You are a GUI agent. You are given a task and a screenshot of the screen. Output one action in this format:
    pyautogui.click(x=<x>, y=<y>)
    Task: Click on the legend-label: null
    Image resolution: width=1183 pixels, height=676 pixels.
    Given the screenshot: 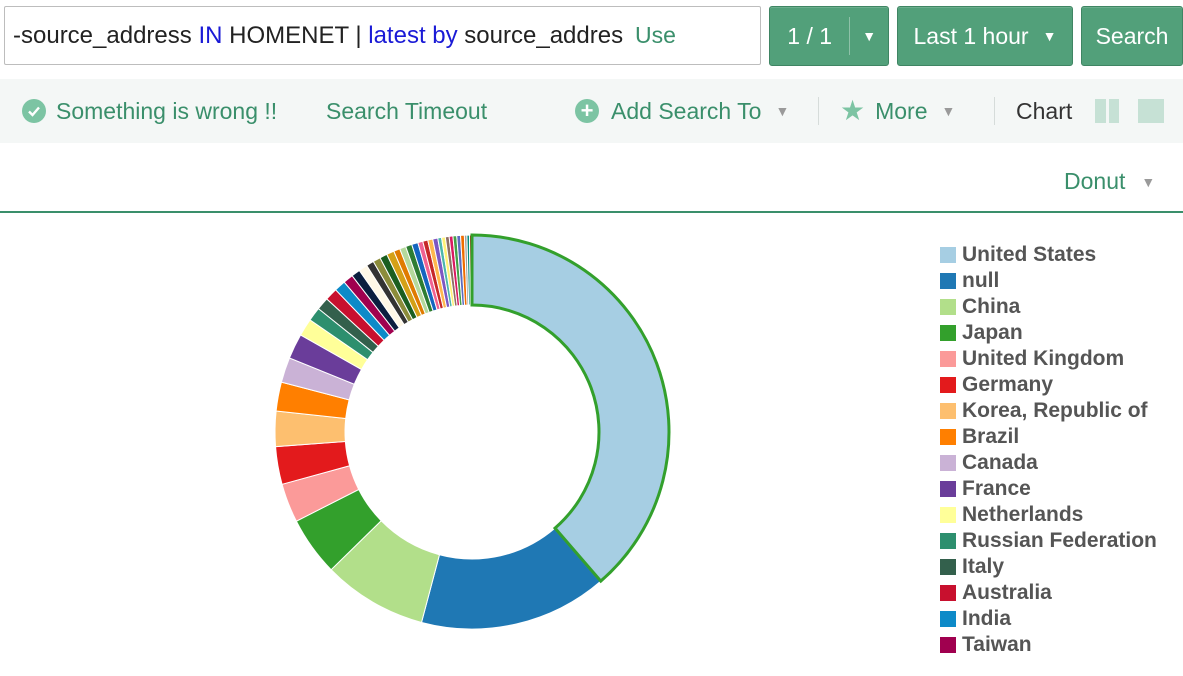 What is the action you would take?
    pyautogui.click(x=981, y=280)
    